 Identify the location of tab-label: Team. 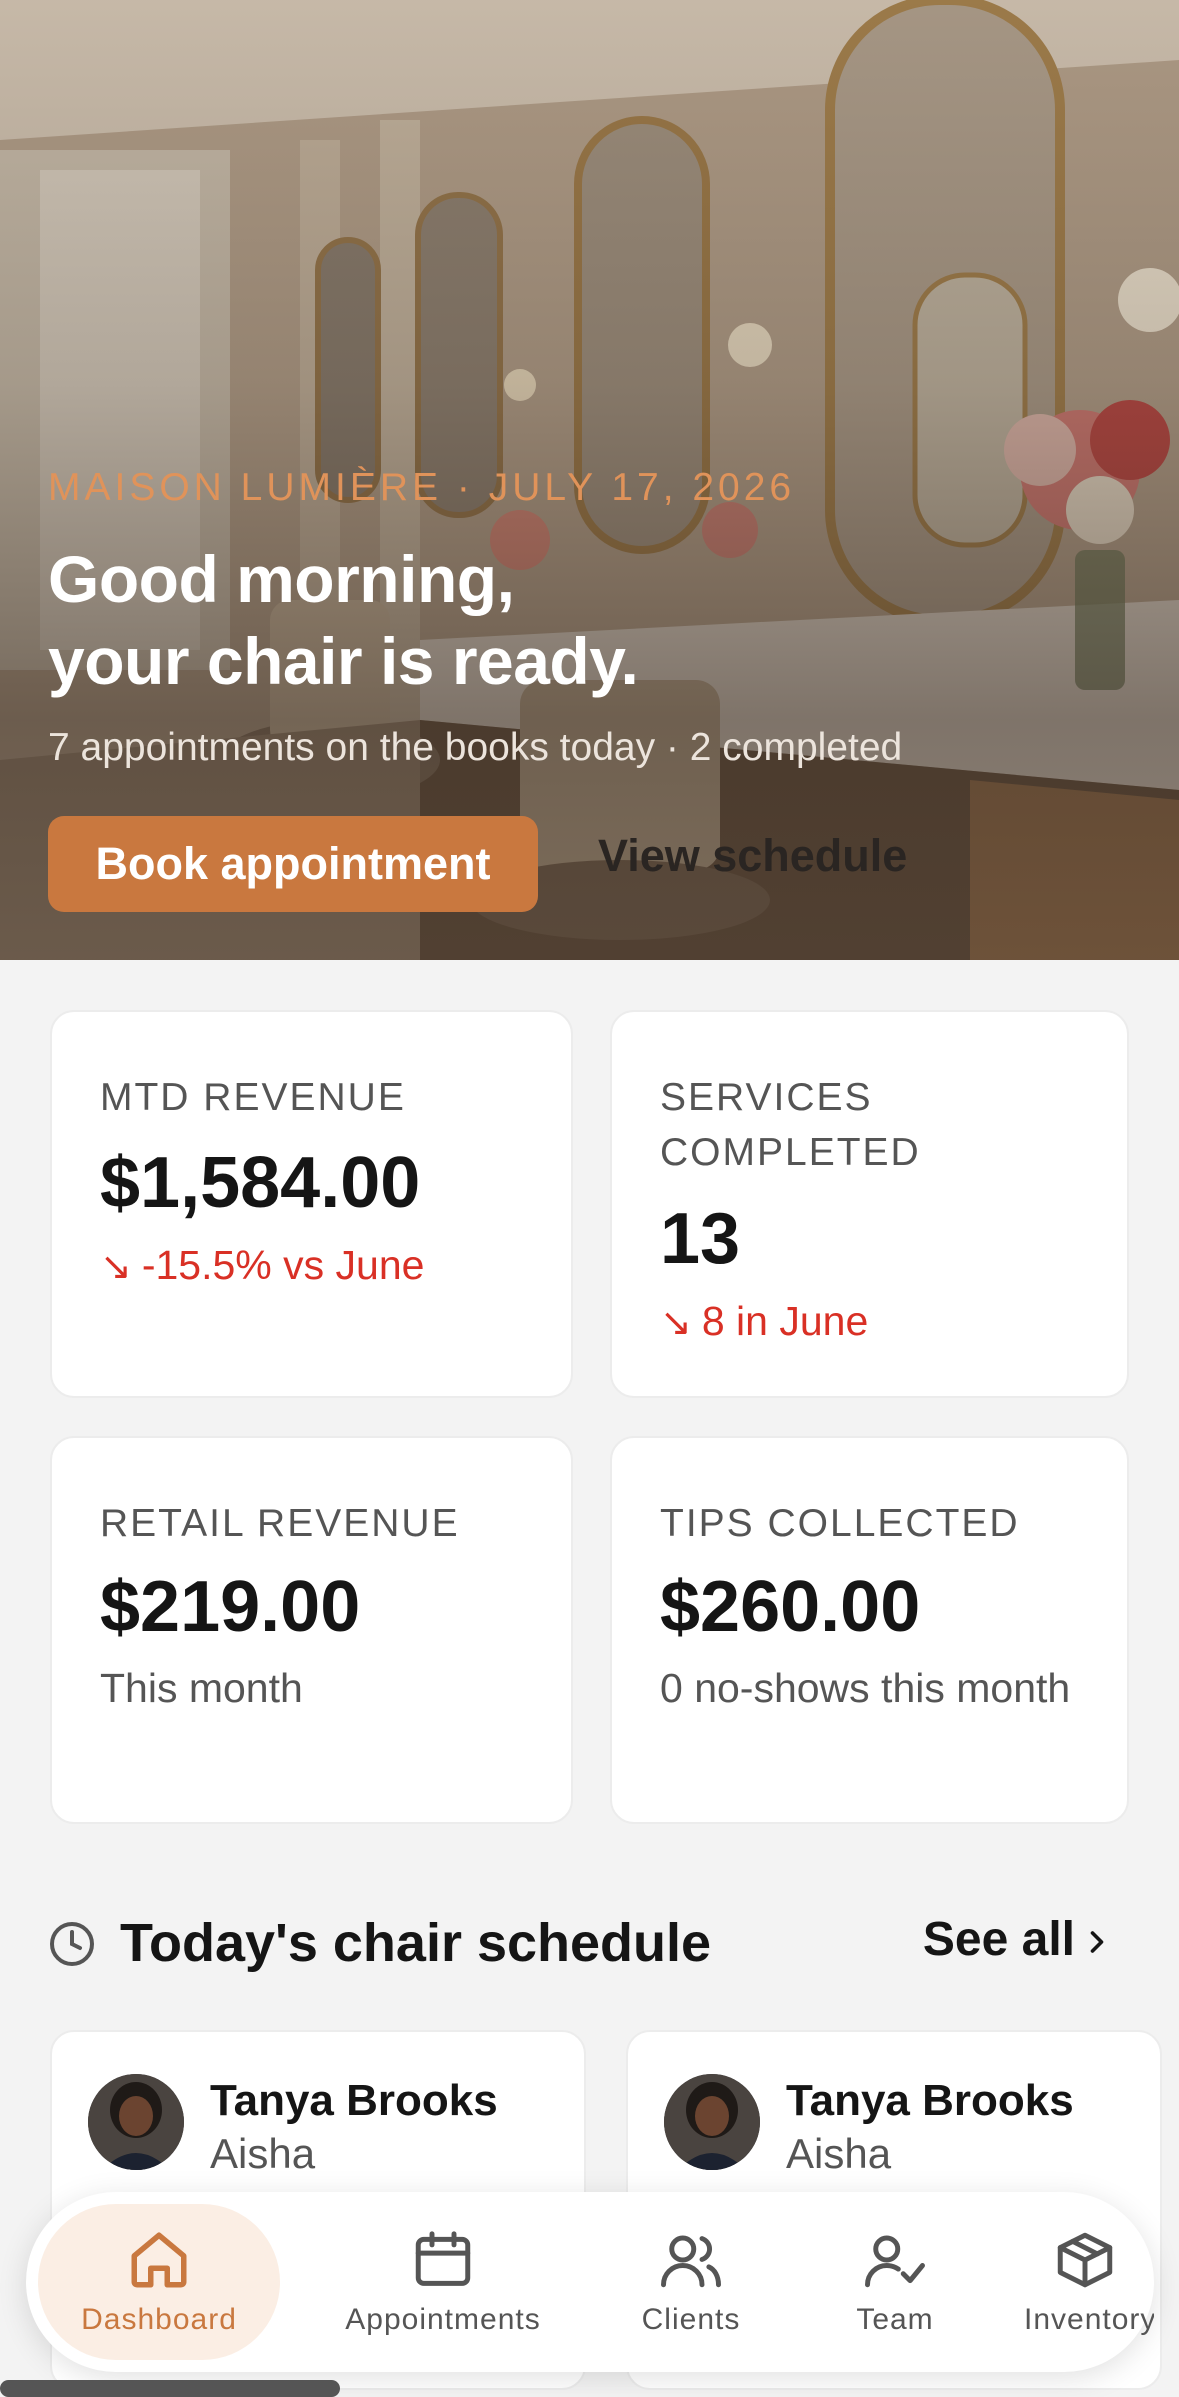
(895, 2319).